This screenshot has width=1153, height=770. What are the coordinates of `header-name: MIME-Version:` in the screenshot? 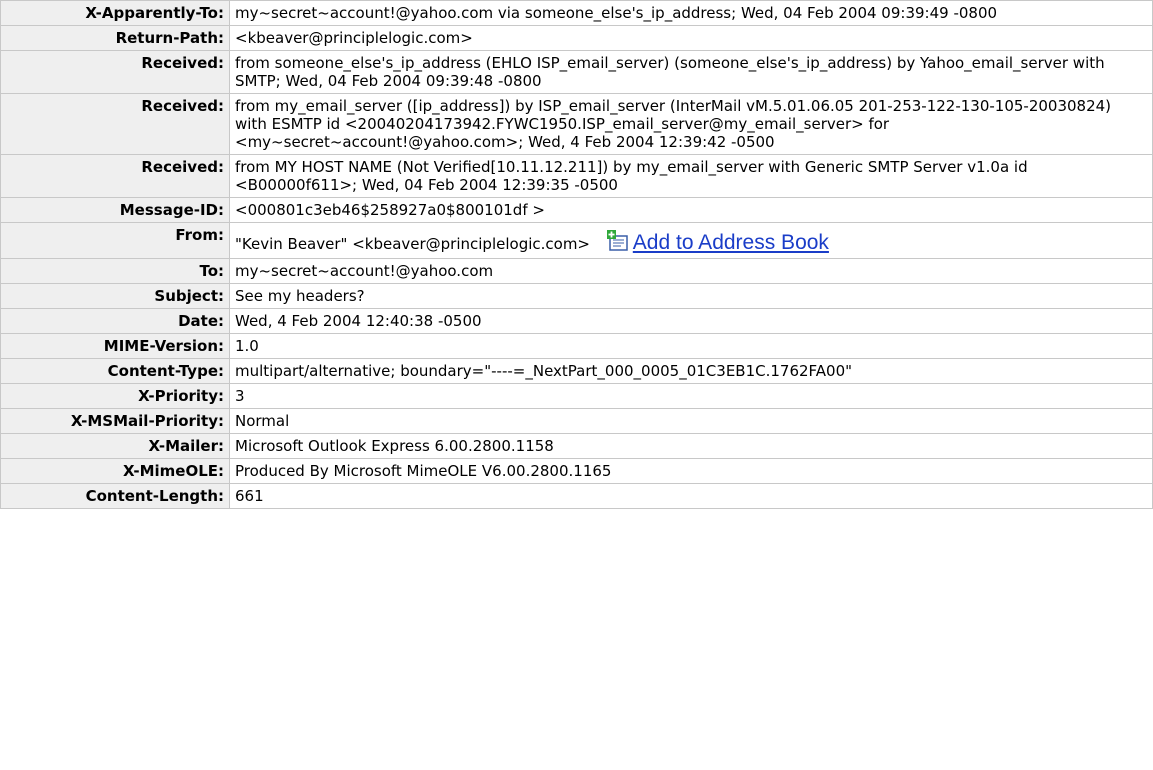 It's located at (115, 346).